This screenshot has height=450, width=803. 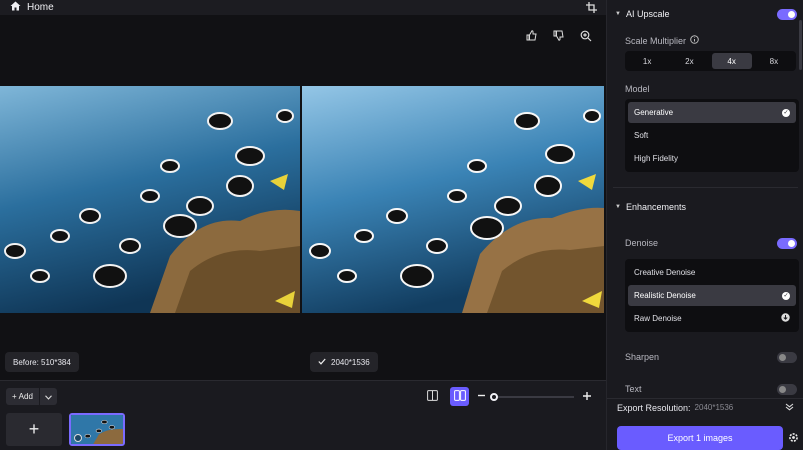 I want to click on model-option-soft: Soft, so click(x=712, y=135).